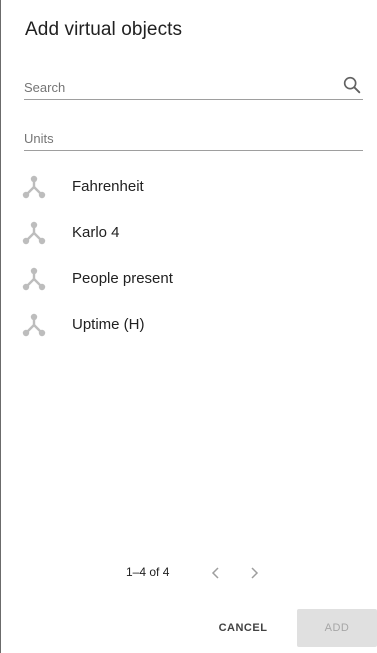  I want to click on next-page-button, so click(254, 573).